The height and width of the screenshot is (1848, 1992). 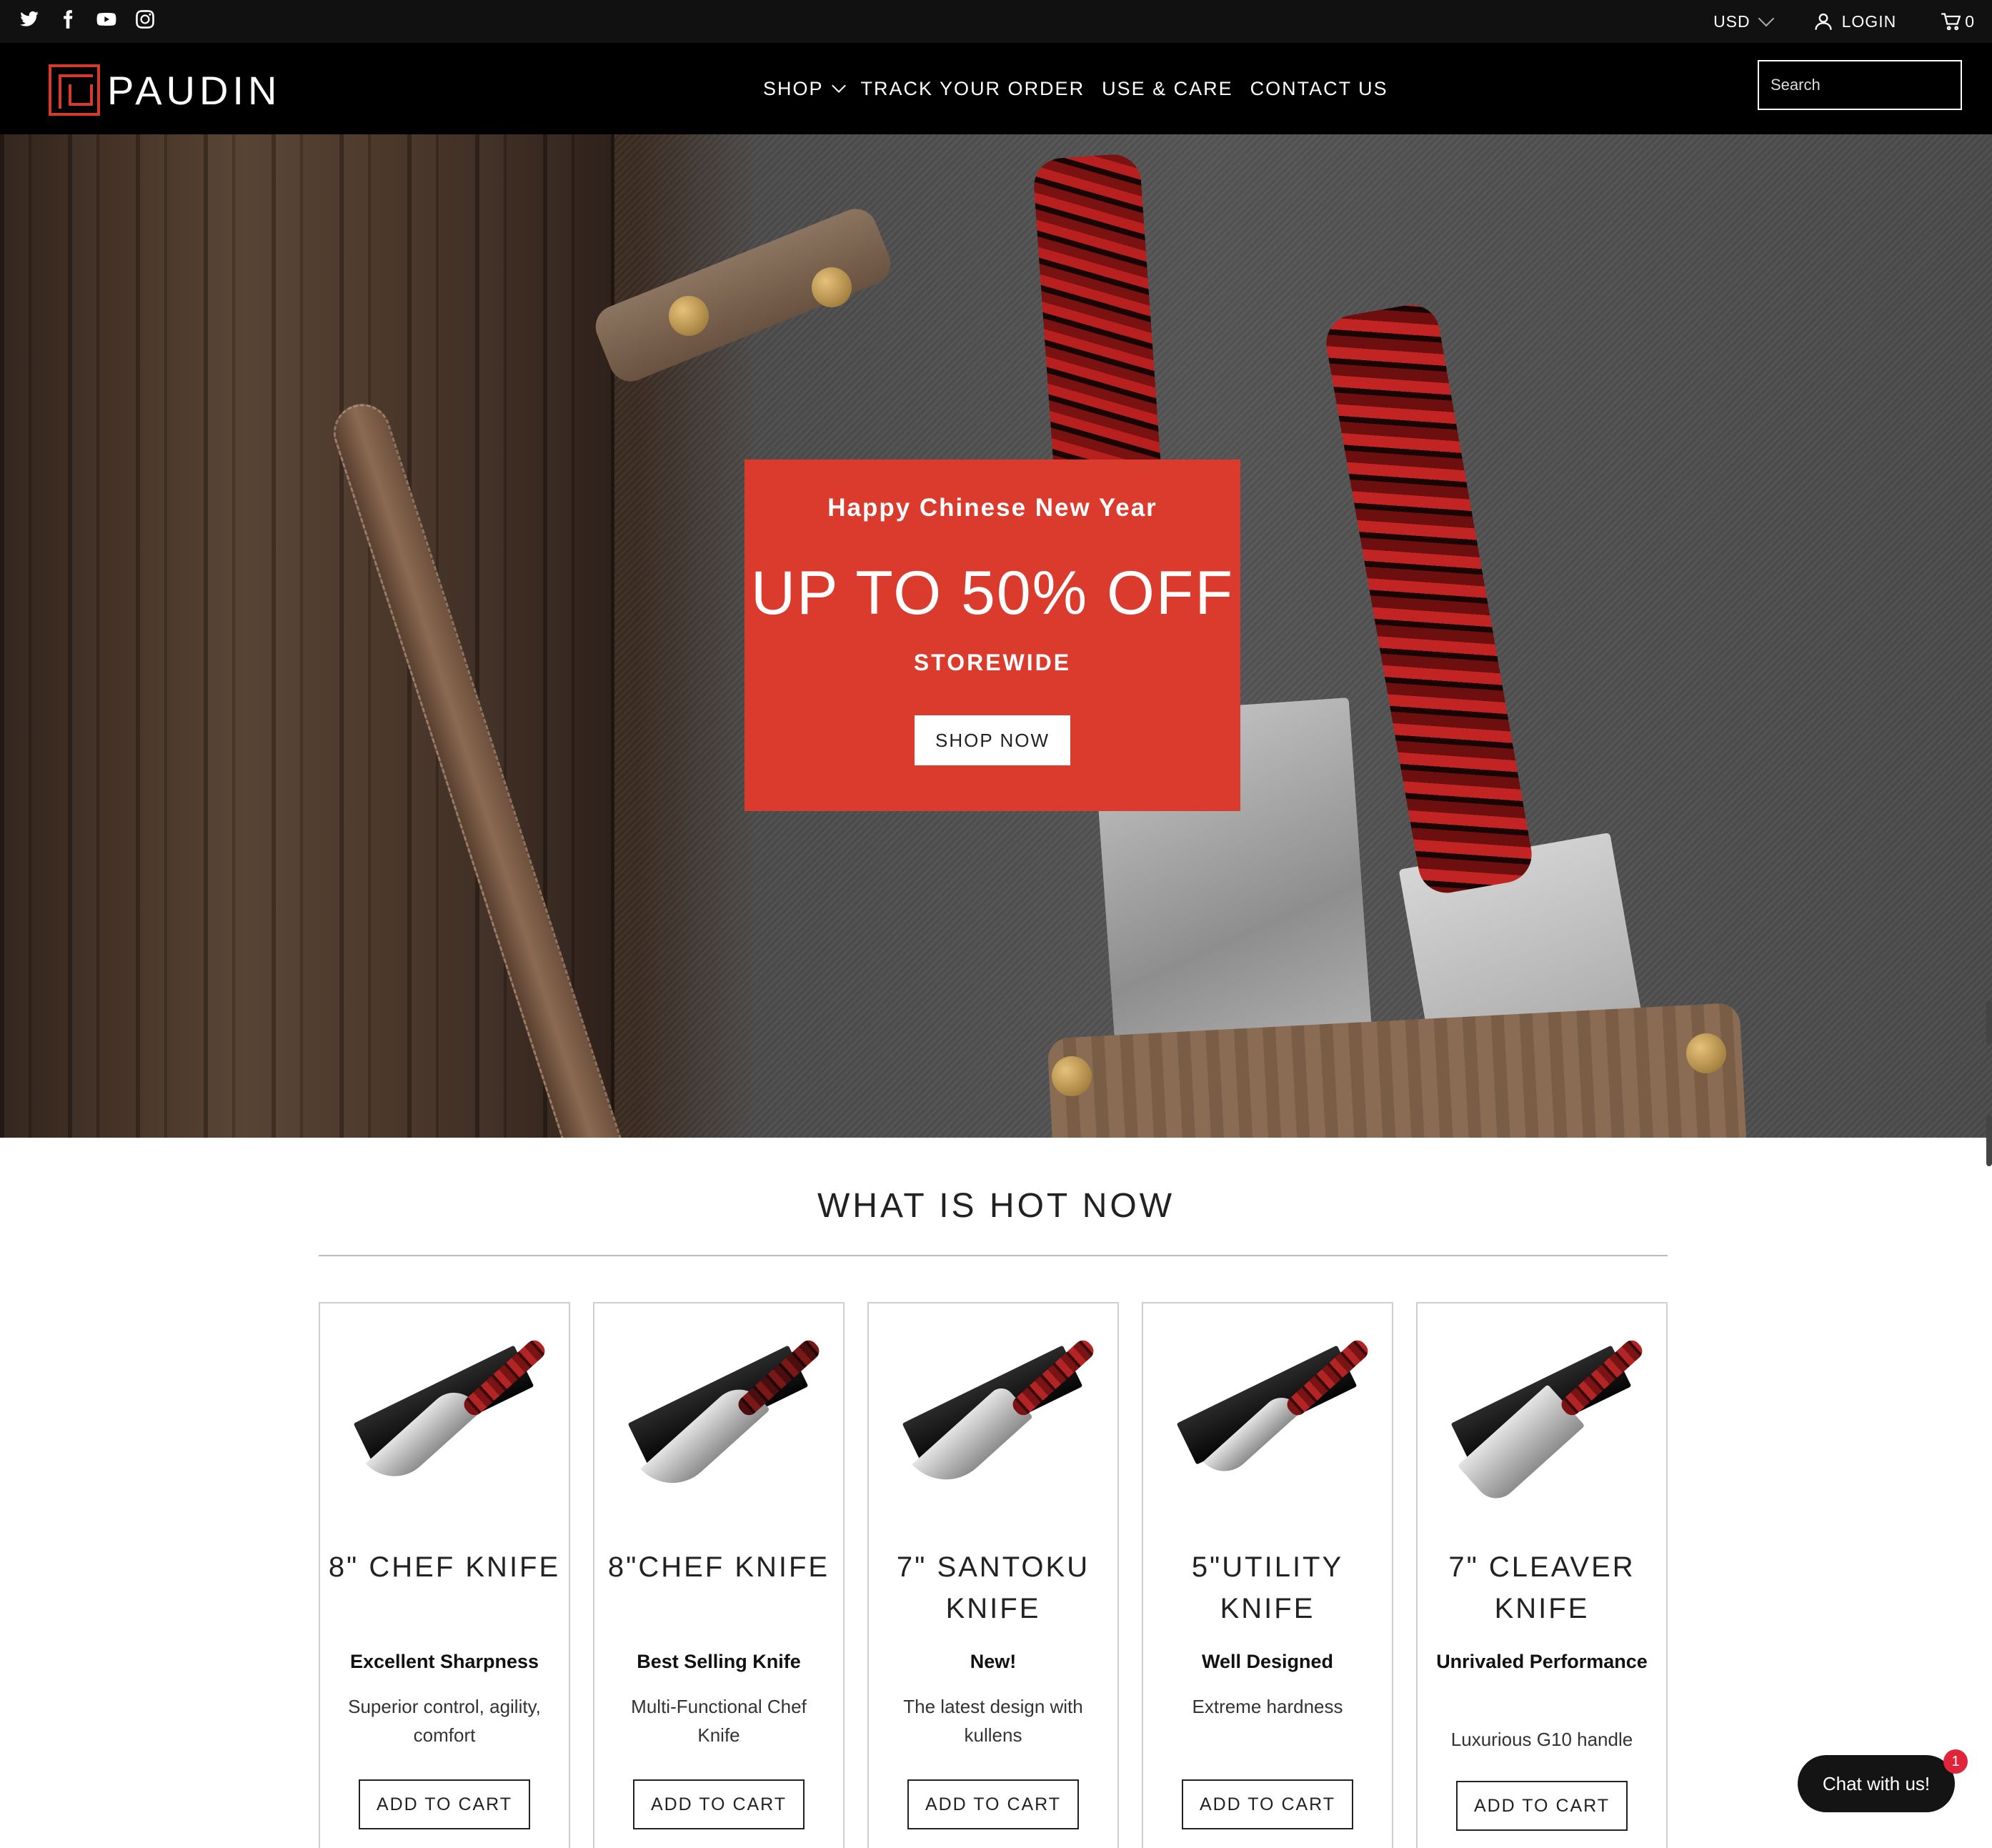 I want to click on chat-label: Chat with us!, so click(x=1876, y=1783).